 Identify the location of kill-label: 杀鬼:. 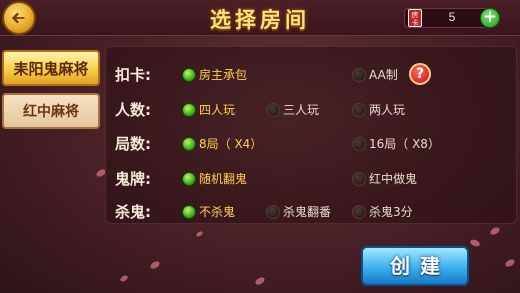
(133, 212).